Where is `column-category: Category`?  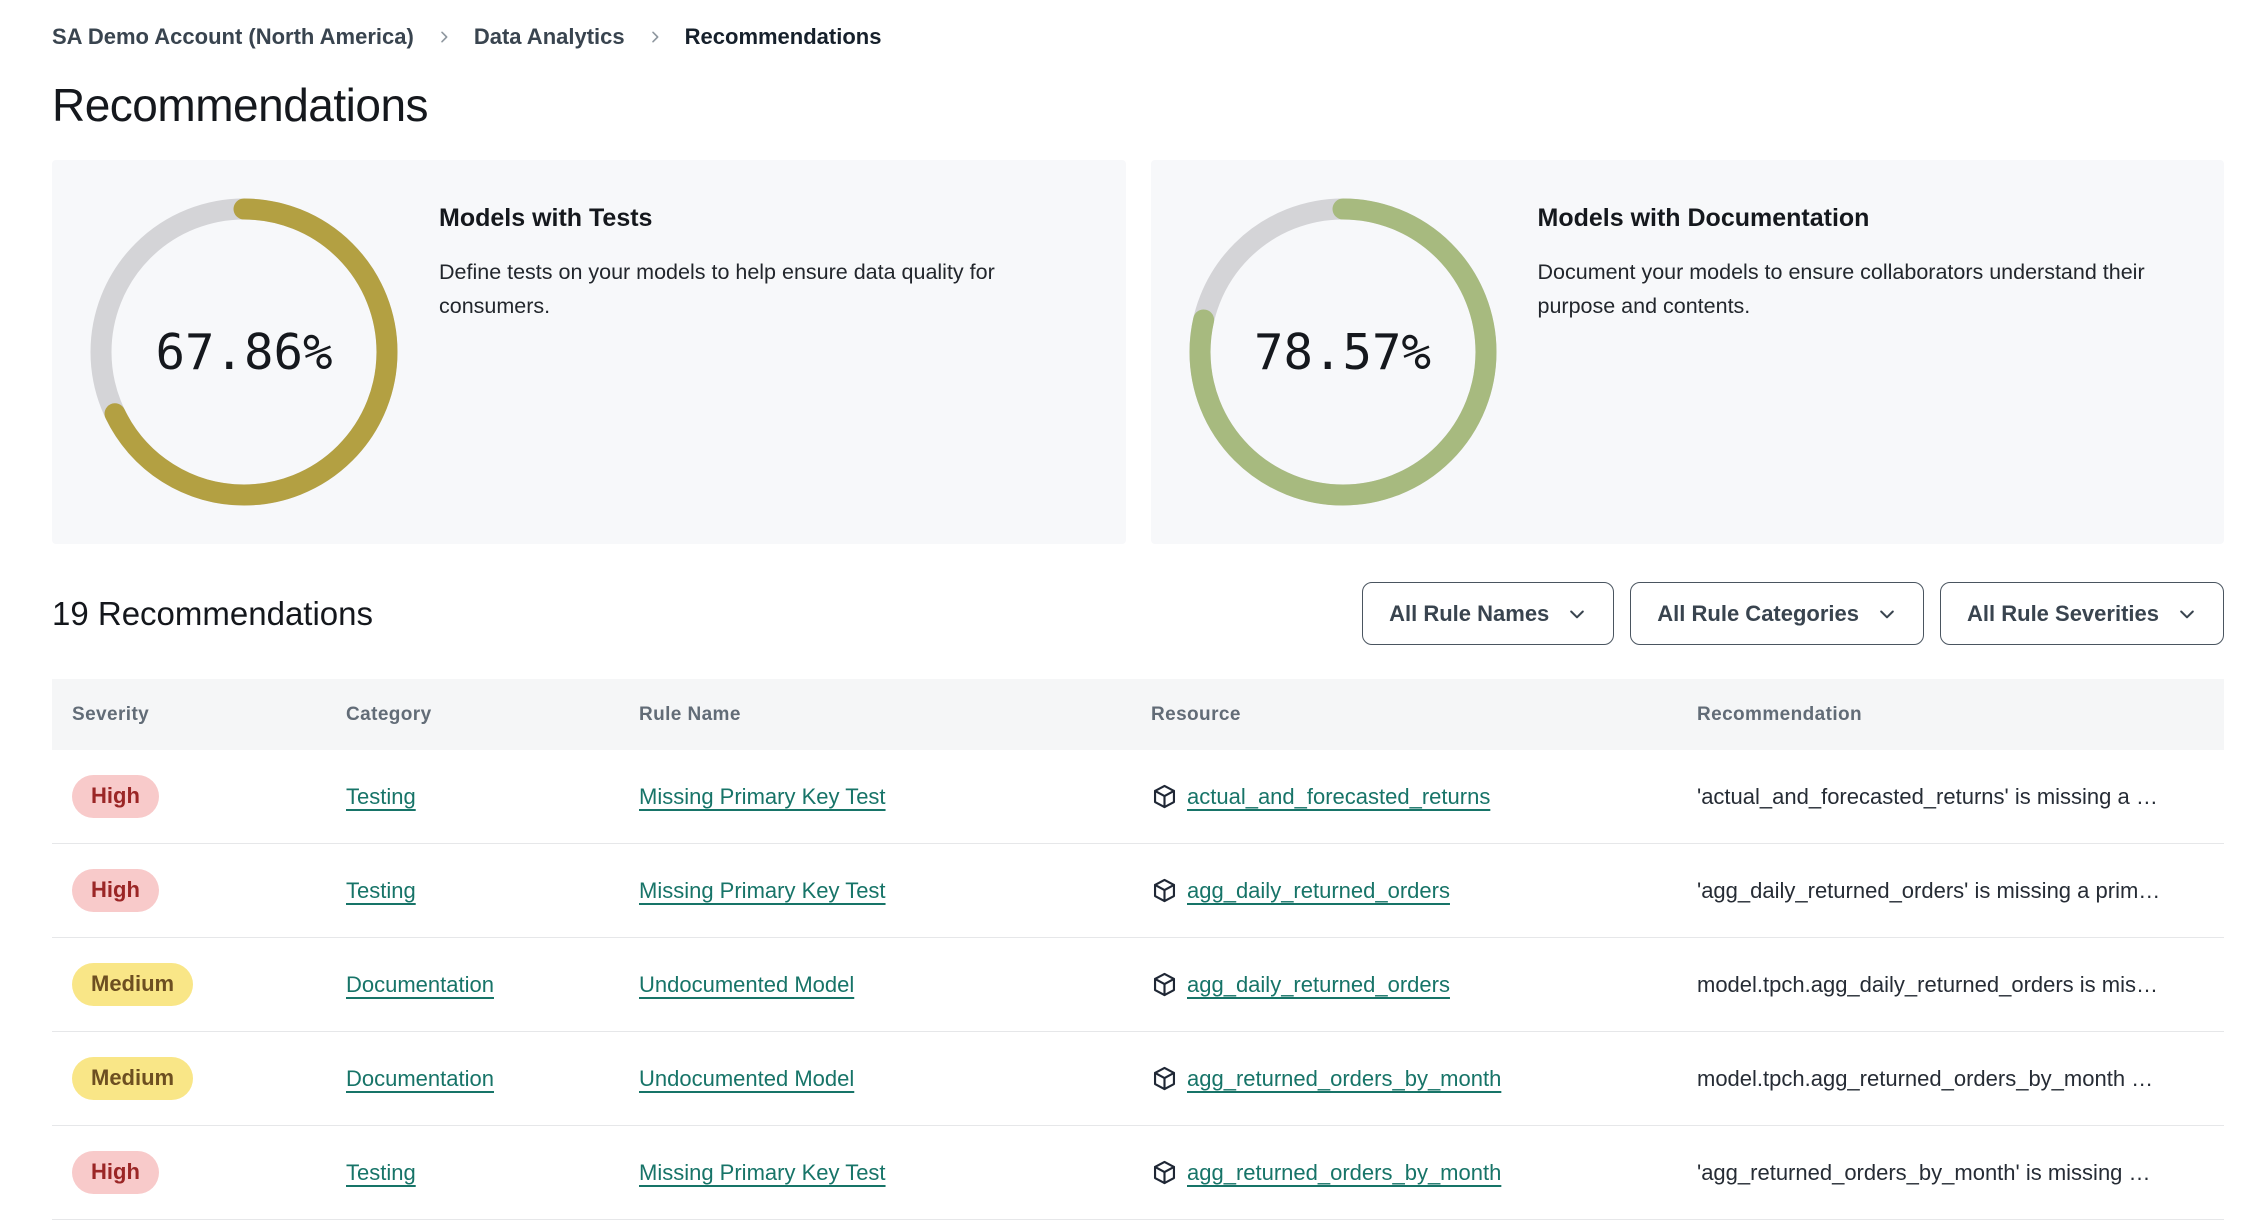
column-category: Category is located at coordinates (389, 714).